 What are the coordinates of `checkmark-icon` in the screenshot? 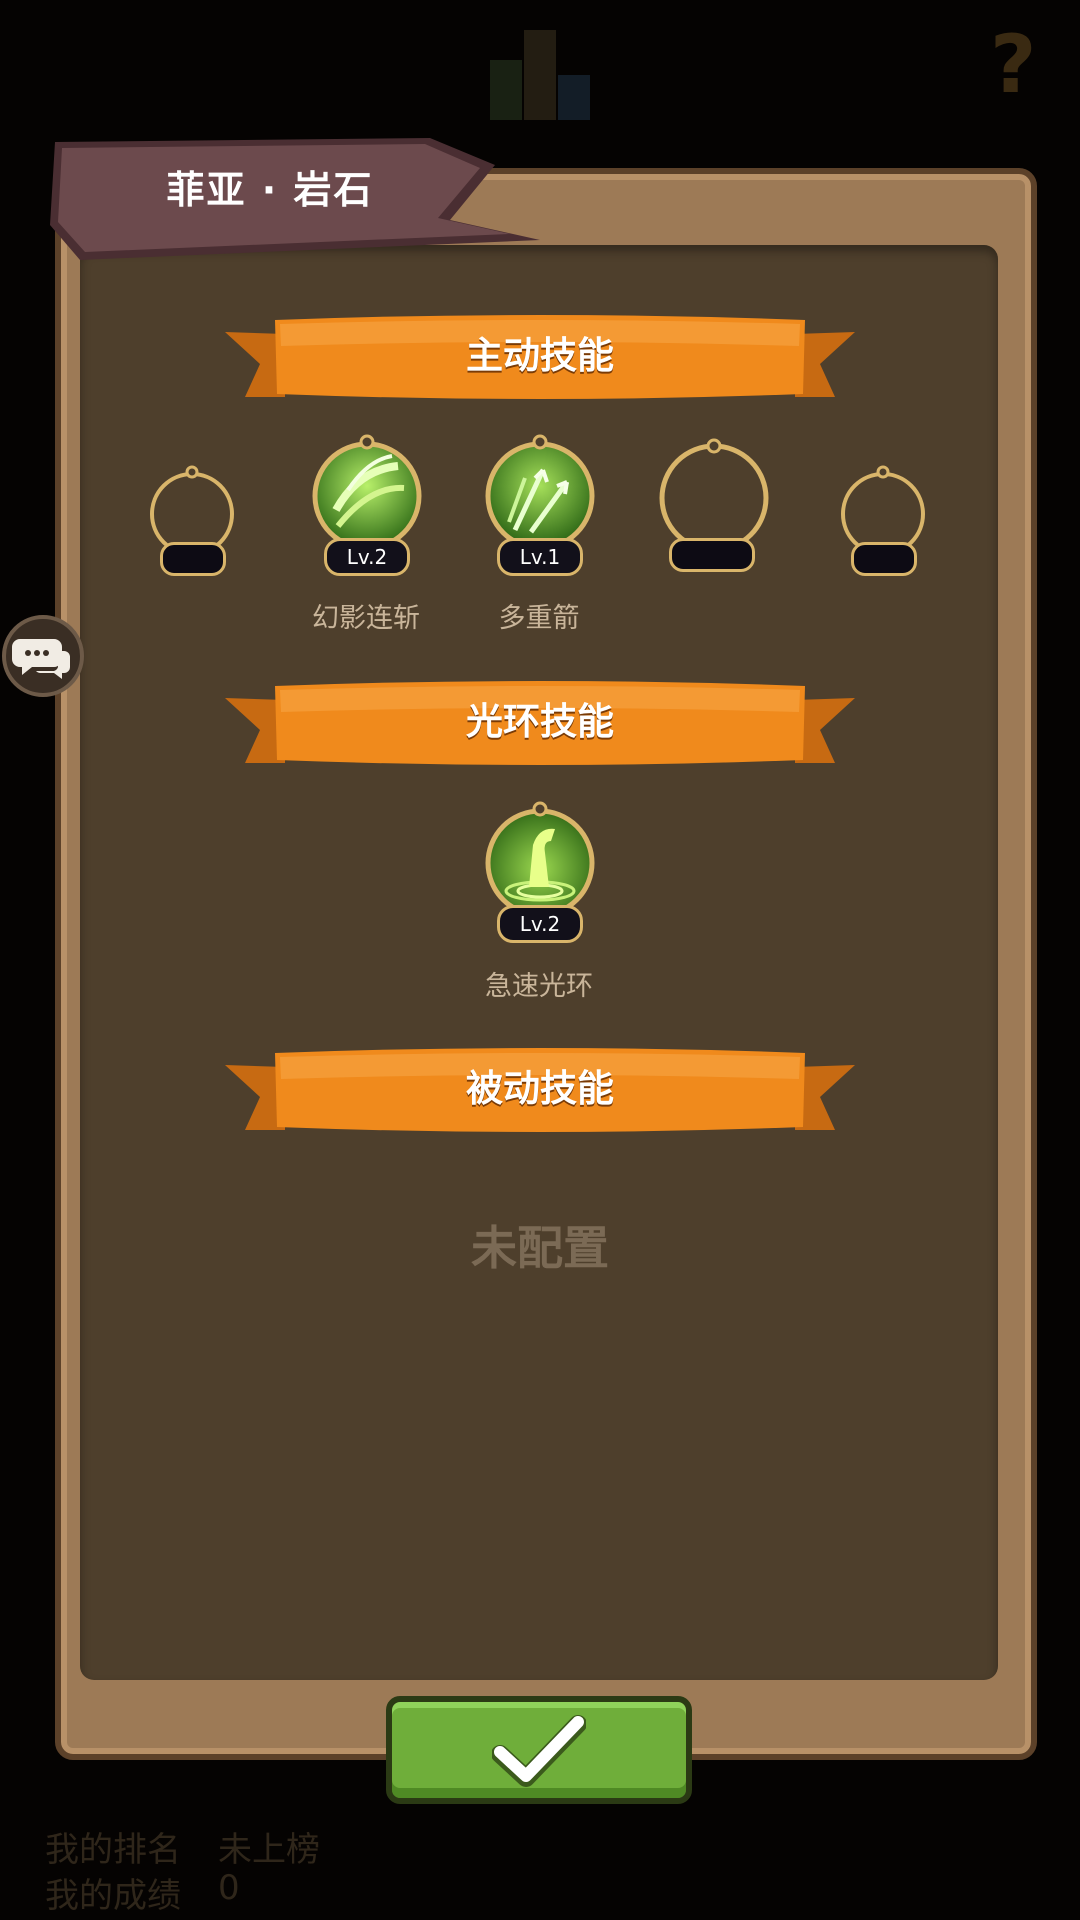 It's located at (539, 1751).